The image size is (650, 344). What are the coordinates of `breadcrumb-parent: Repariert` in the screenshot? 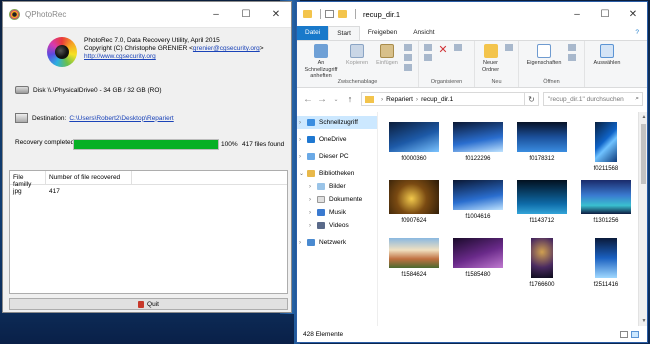 It's located at (399, 99).